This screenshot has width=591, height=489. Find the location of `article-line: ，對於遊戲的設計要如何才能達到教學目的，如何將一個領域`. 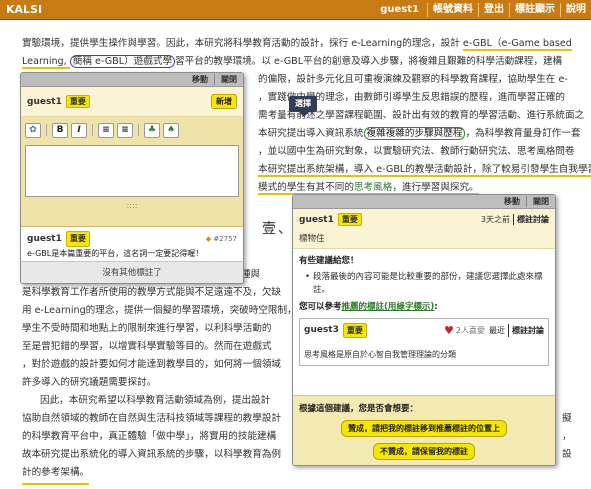

article-line: ，對於遊戲的設計要如何才能達到教學目的，如何將一個領域 is located at coordinates (152, 364).